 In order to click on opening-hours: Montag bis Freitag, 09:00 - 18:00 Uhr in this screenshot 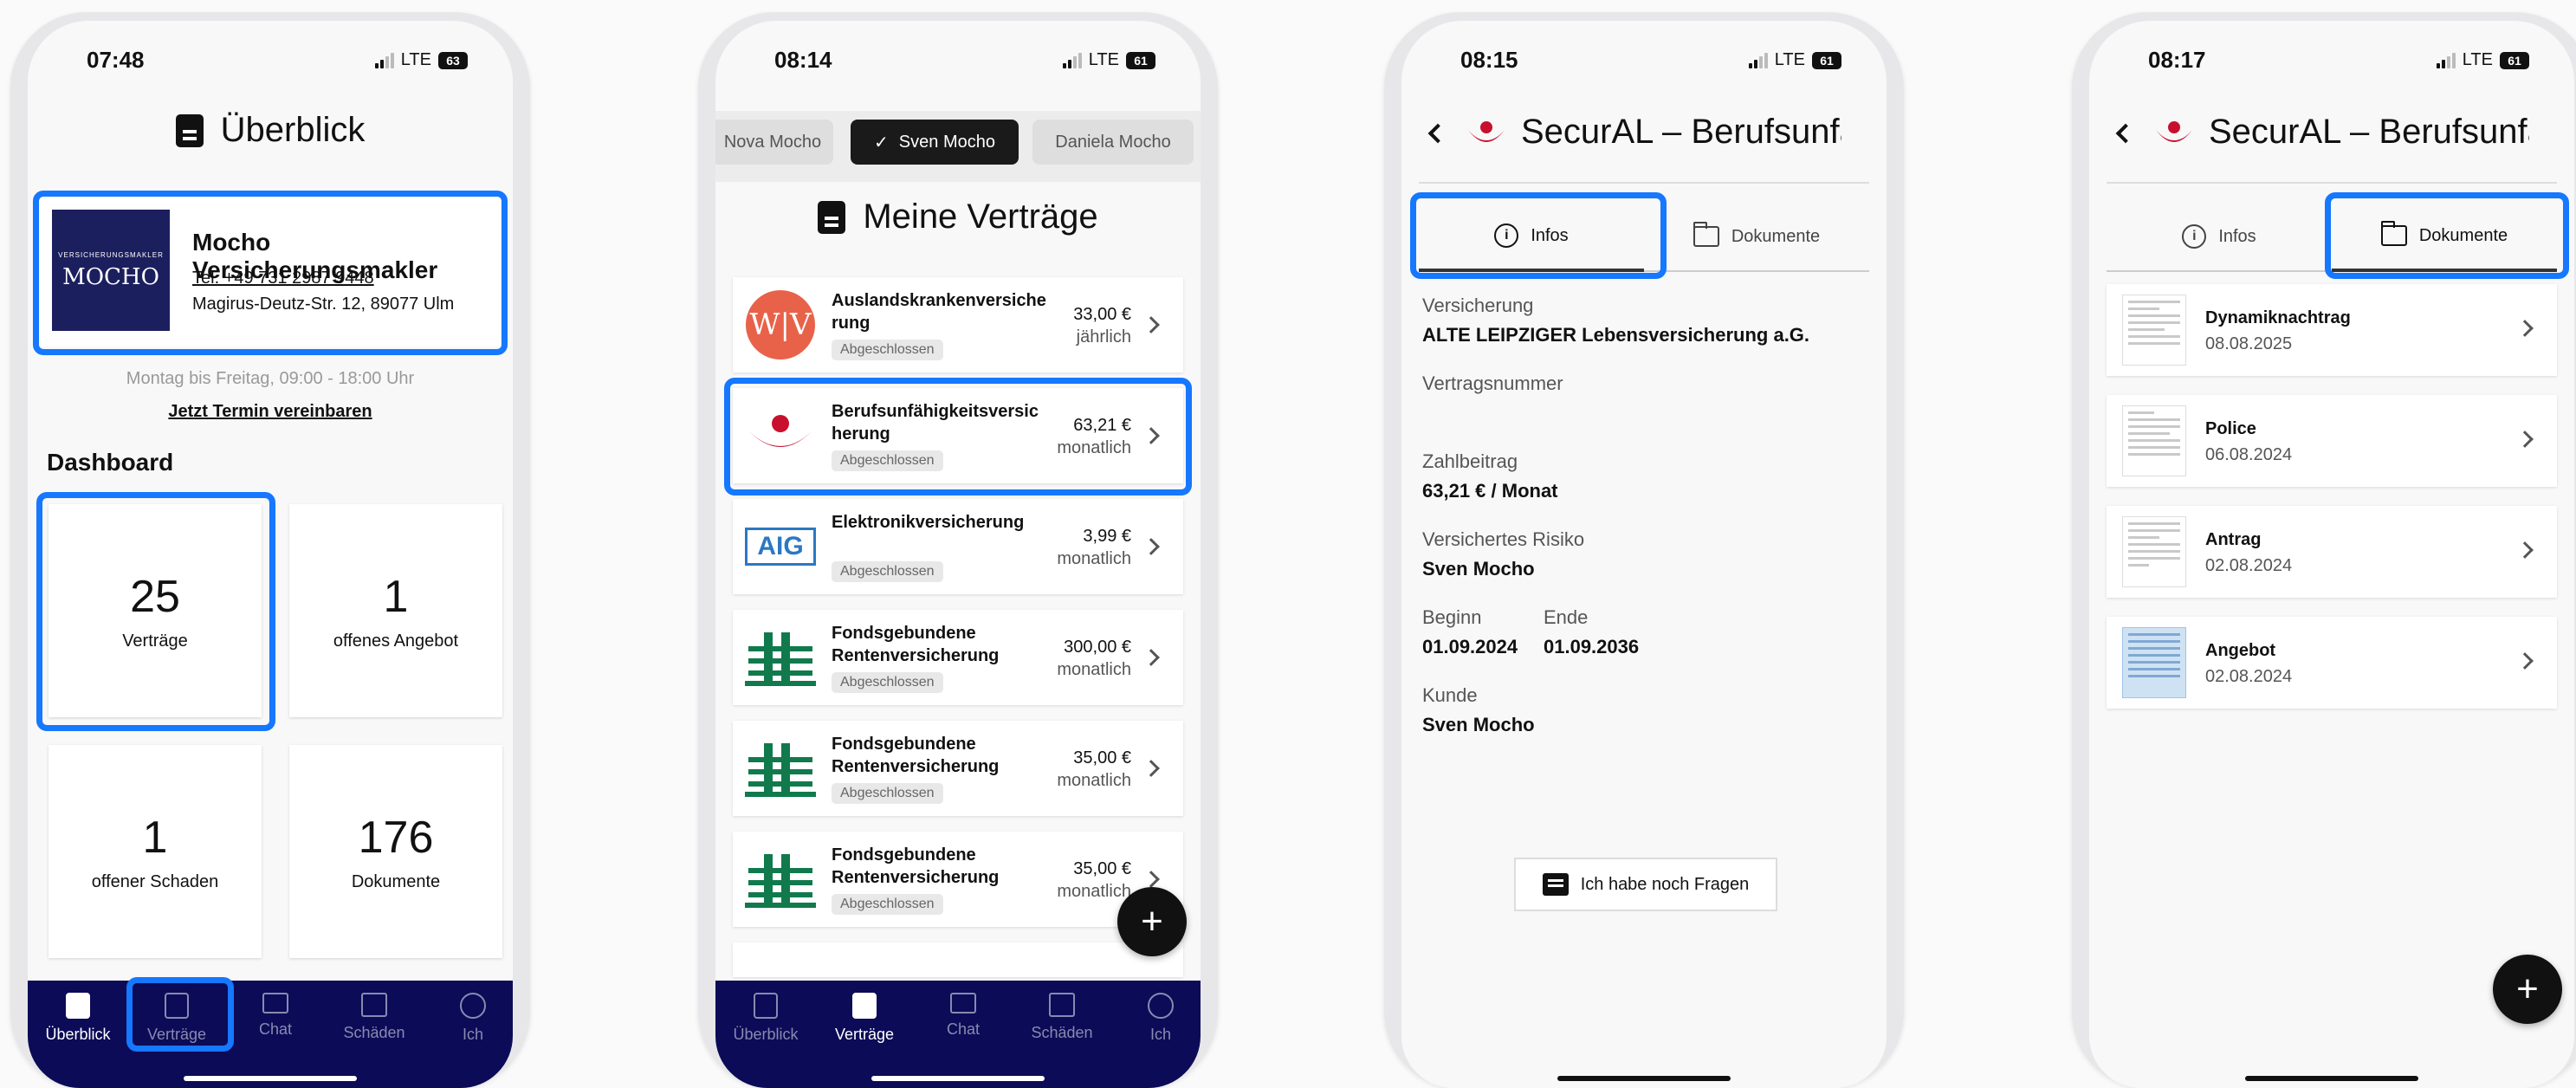, I will do `click(270, 378)`.